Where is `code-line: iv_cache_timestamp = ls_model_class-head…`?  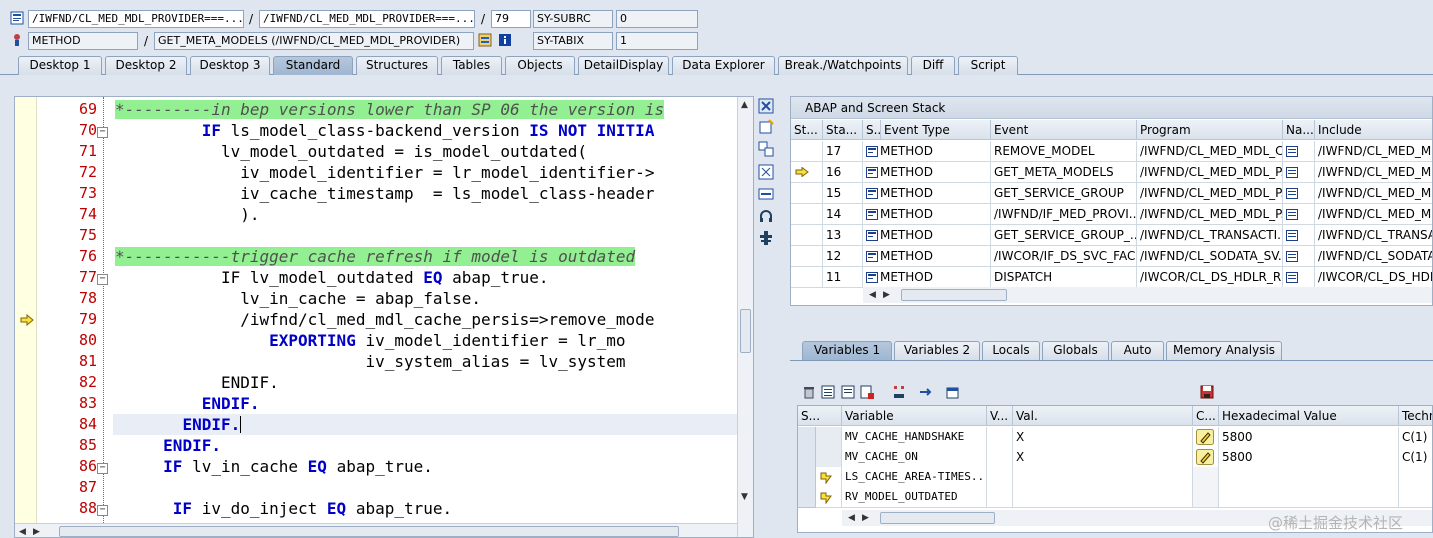
code-line: iv_cache_timestamp = ls_model_class-head… is located at coordinates (384, 193).